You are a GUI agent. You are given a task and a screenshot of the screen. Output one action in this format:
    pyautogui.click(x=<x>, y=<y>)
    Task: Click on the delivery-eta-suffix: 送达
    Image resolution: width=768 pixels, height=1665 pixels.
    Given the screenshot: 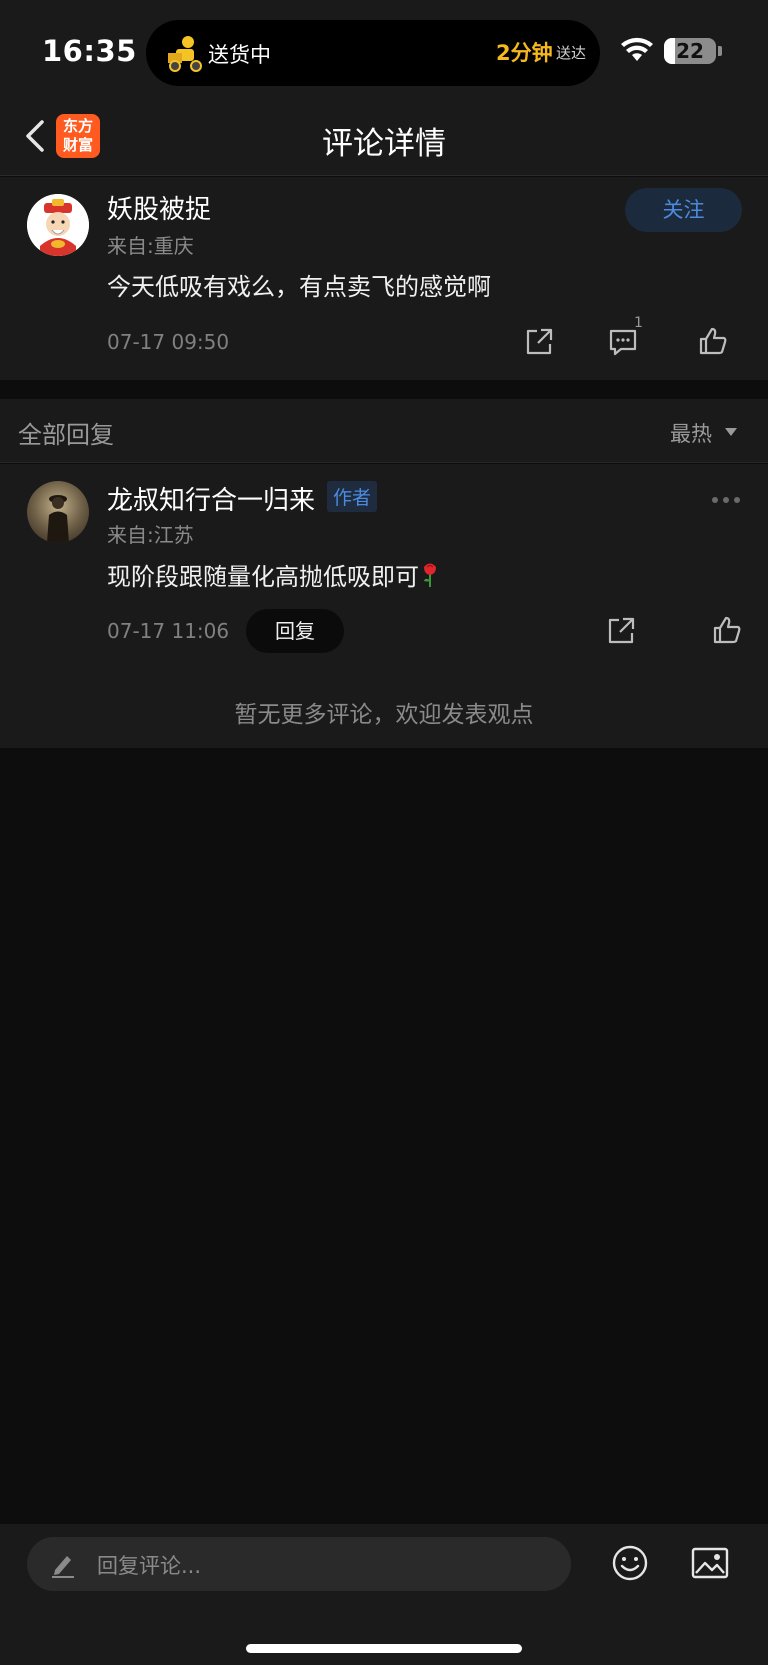 What is the action you would take?
    pyautogui.click(x=571, y=53)
    